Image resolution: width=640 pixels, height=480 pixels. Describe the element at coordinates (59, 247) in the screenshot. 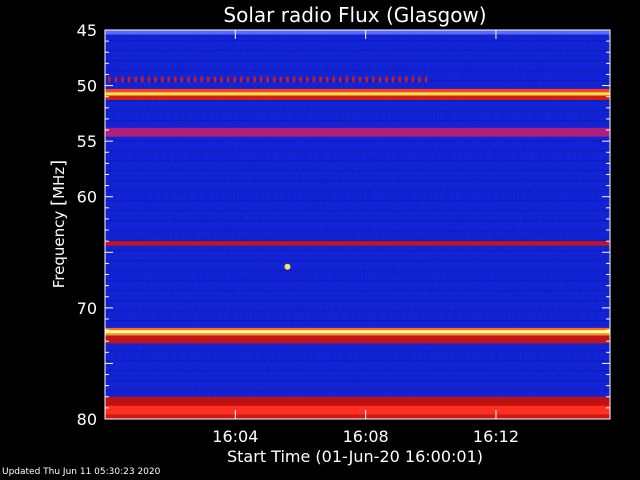

I see `y-axis-label-text: Frequency` at that location.